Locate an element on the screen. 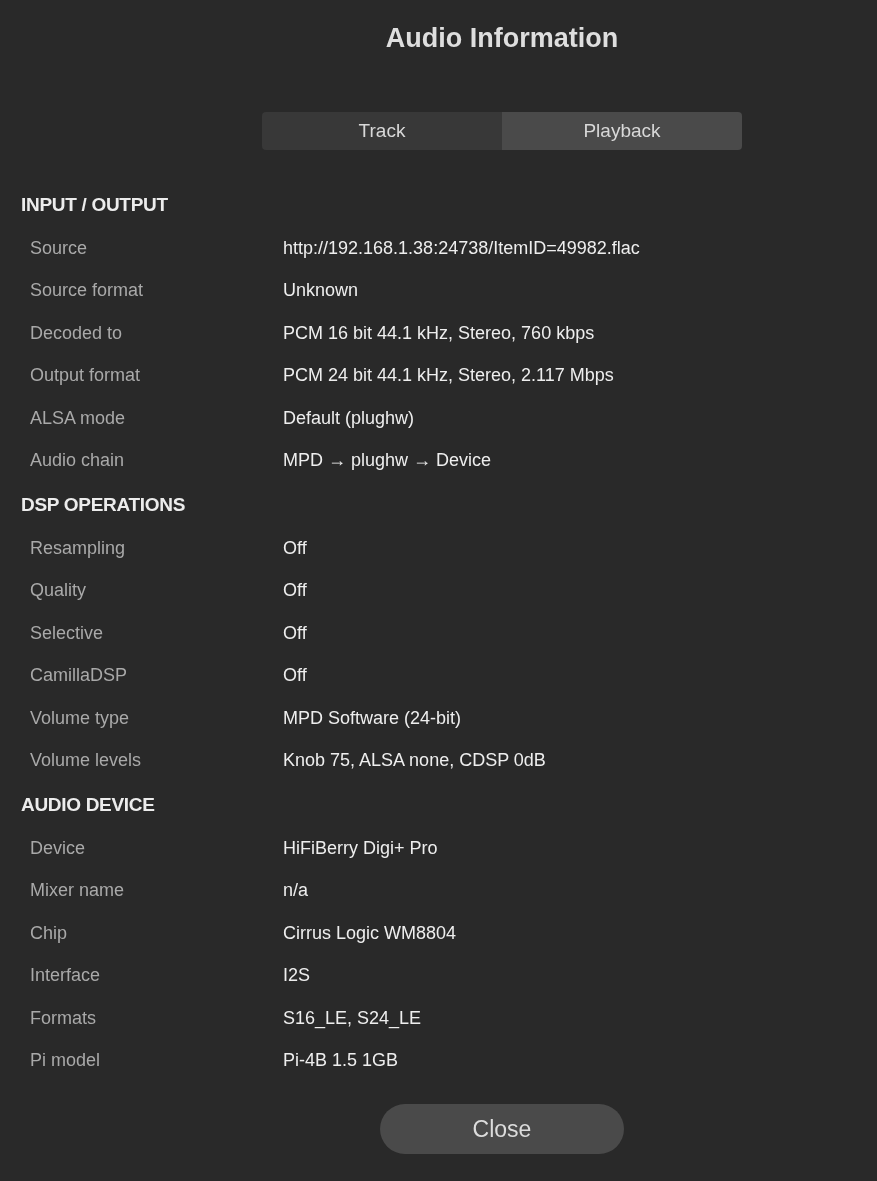 Image resolution: width=877 pixels, height=1181 pixels. field-label: Chip is located at coordinates (49, 932).